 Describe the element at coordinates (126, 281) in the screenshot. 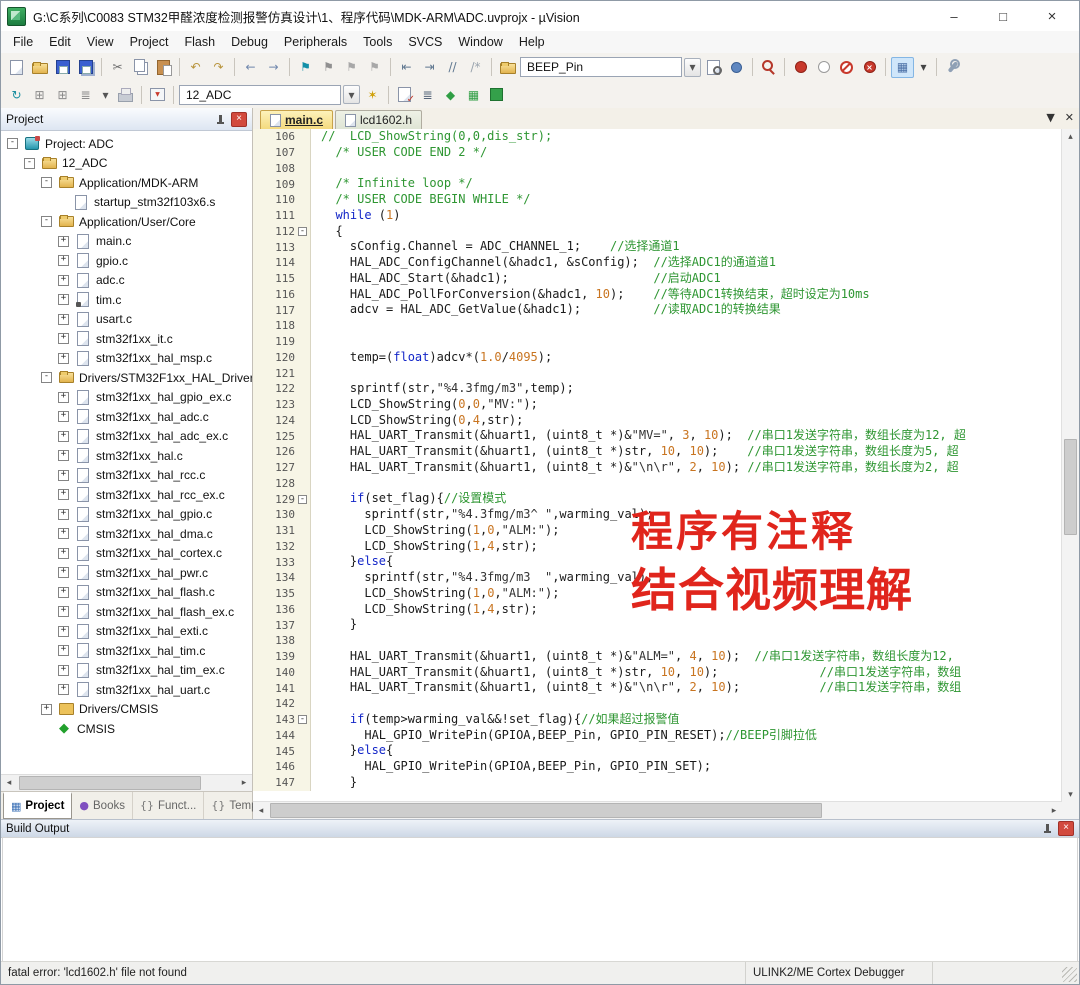

I see `tree-item-adc.c: + adc.c` at that location.